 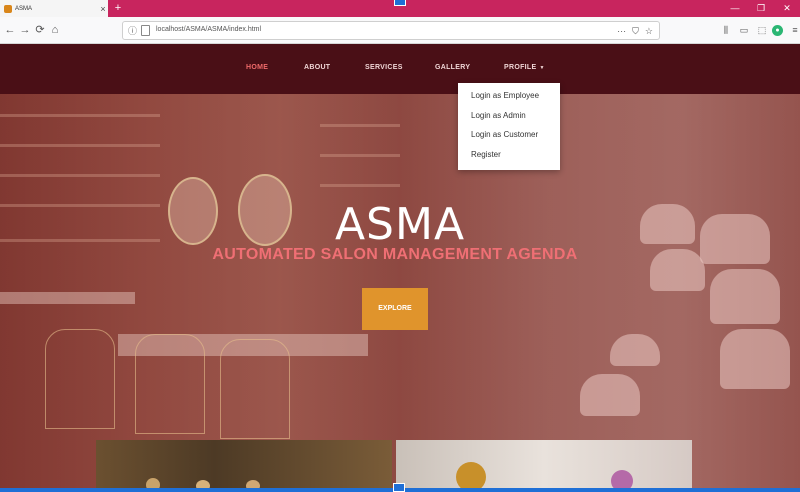 What do you see at coordinates (400, 3) in the screenshot?
I see `window-drag-handle` at bounding box center [400, 3].